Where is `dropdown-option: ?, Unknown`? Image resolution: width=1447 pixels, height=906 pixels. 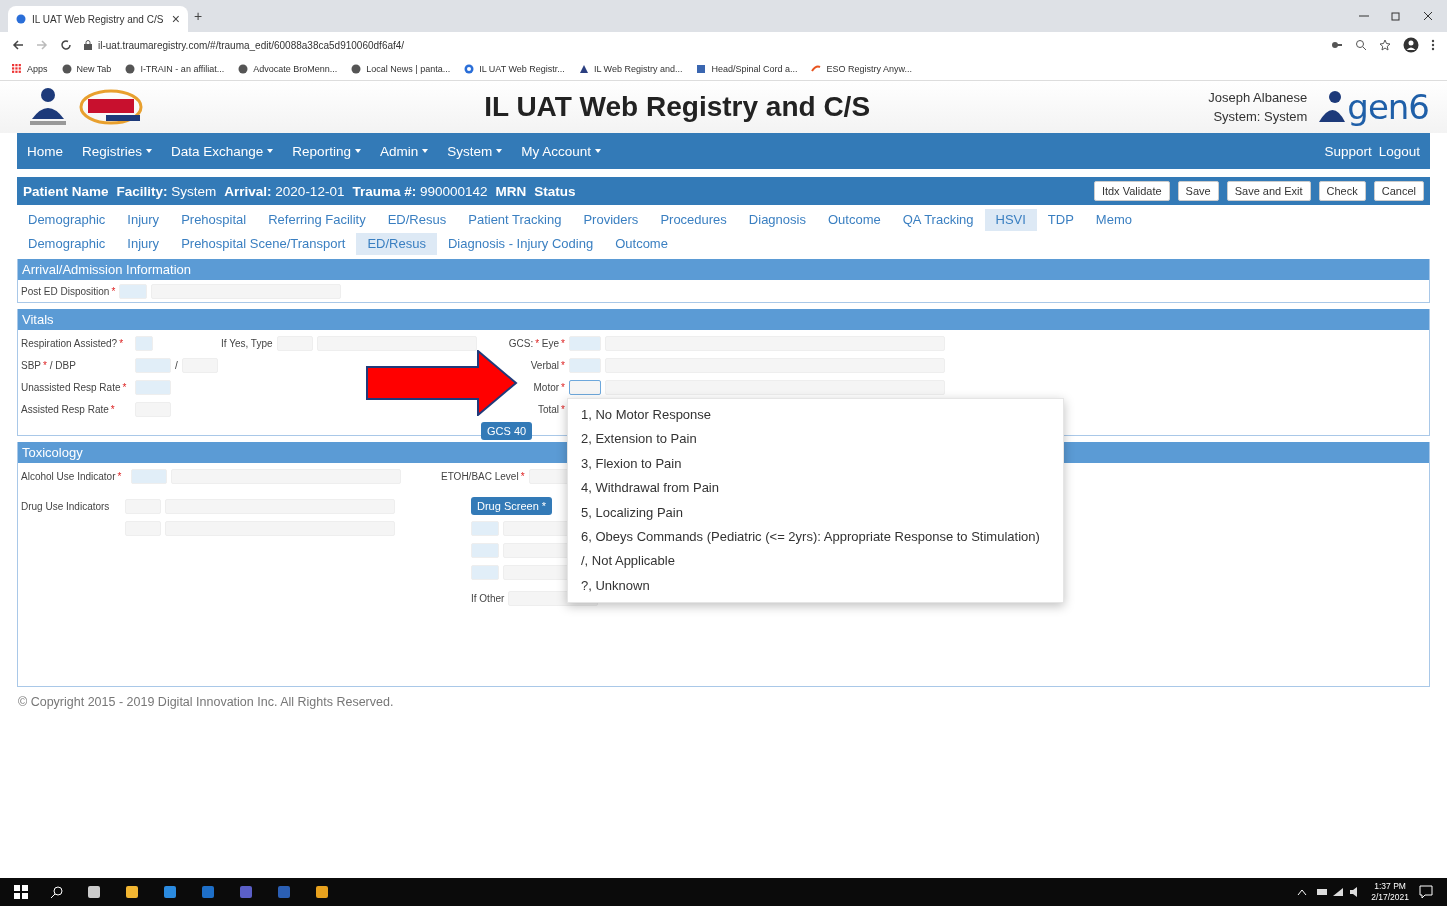 dropdown-option: ?, Unknown is located at coordinates (815, 586).